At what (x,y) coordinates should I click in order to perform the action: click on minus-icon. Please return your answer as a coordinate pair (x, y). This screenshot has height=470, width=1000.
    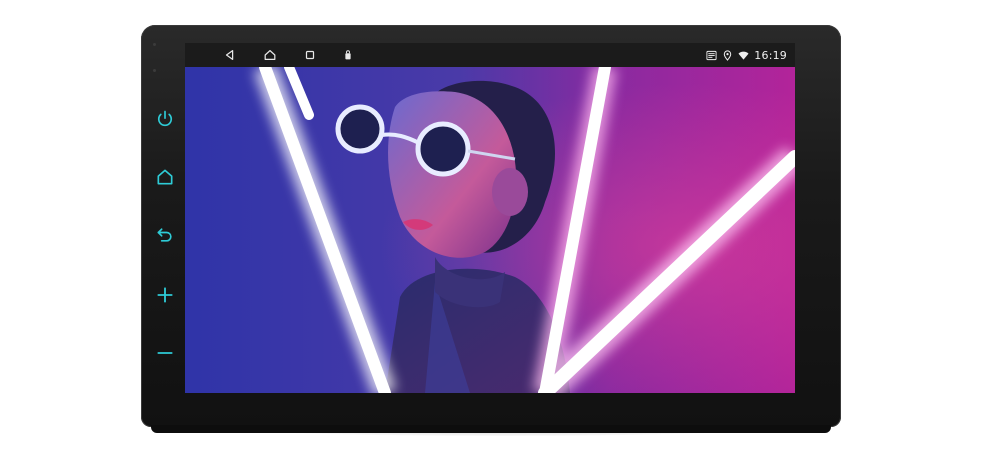
    Looking at the image, I should click on (165, 353).